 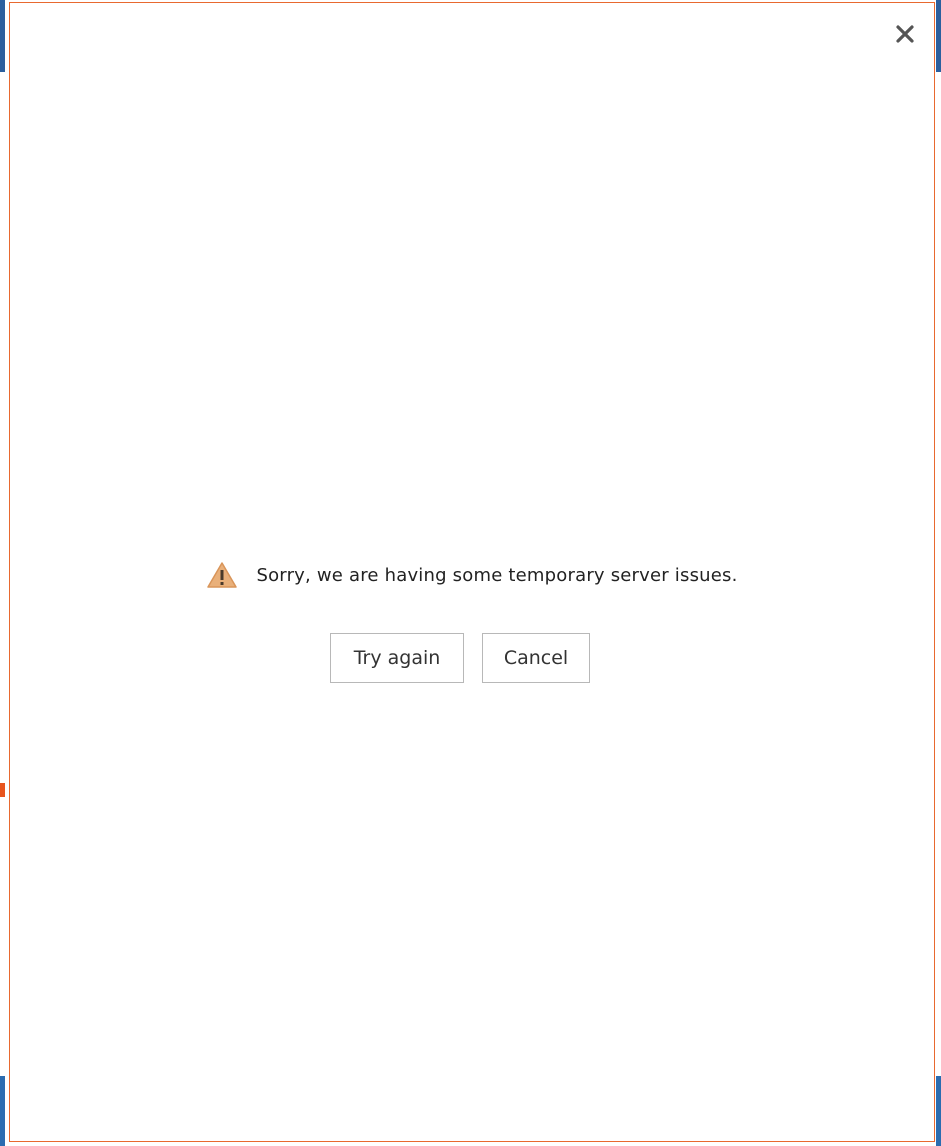 I want to click on cancel-button: Cancel, so click(x=536, y=658).